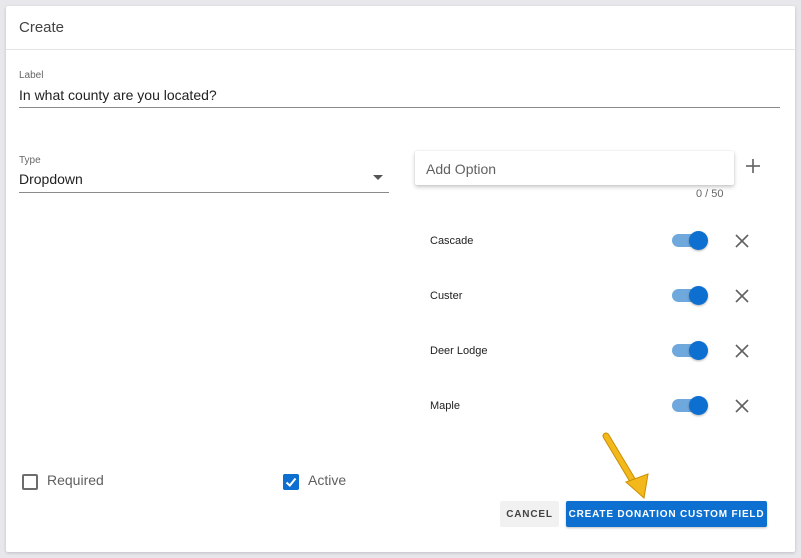  What do you see at coordinates (625, 465) in the screenshot?
I see `annotation-arrow-icon` at bounding box center [625, 465].